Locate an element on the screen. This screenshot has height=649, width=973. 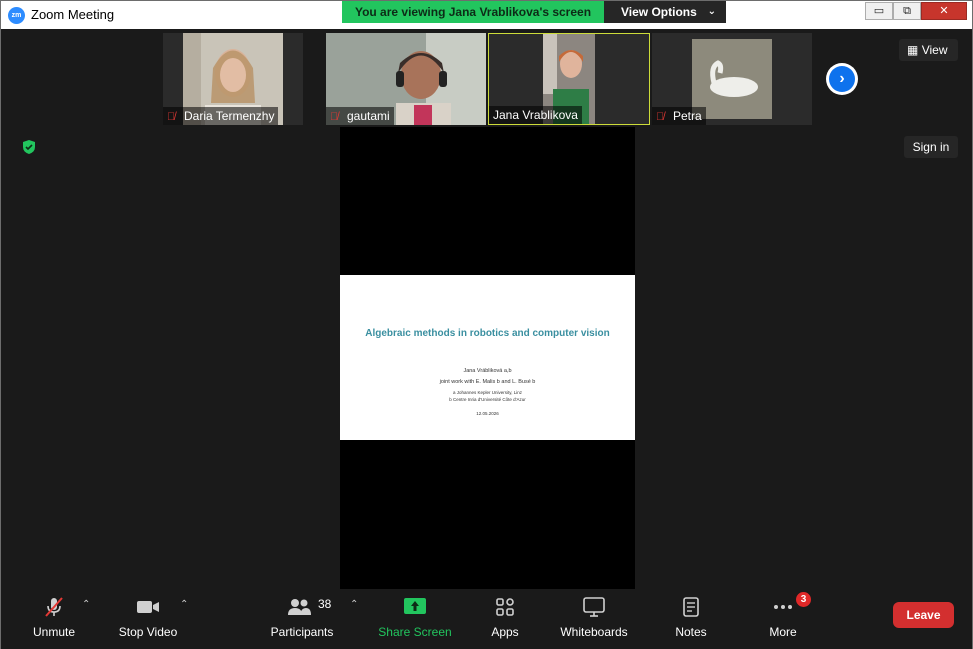
leave-button: Leave is located at coordinates (923, 615).